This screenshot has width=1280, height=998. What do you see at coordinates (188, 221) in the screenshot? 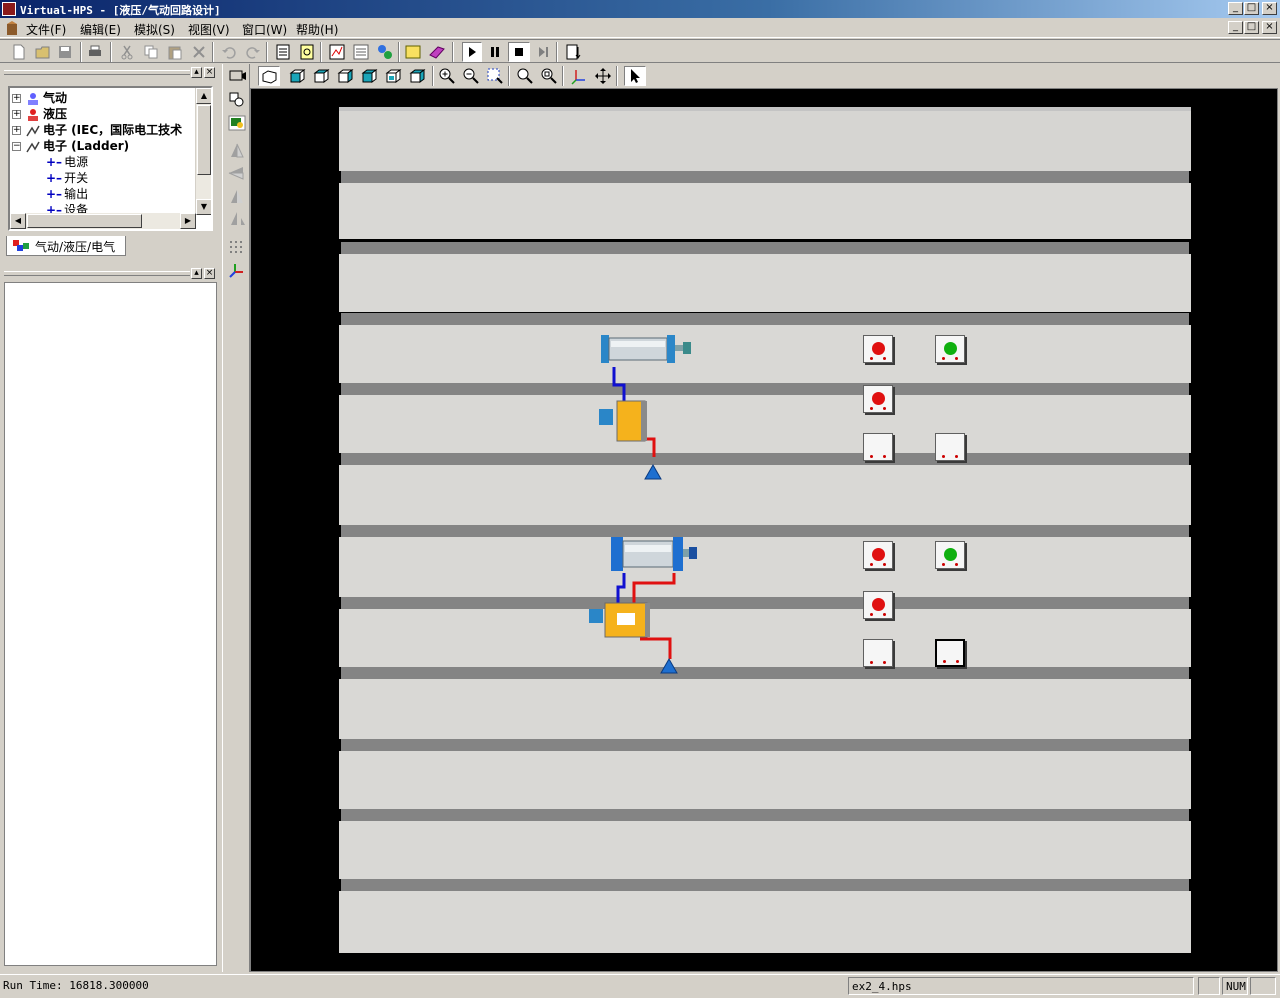
I see `scroll-right-button: ▶` at bounding box center [188, 221].